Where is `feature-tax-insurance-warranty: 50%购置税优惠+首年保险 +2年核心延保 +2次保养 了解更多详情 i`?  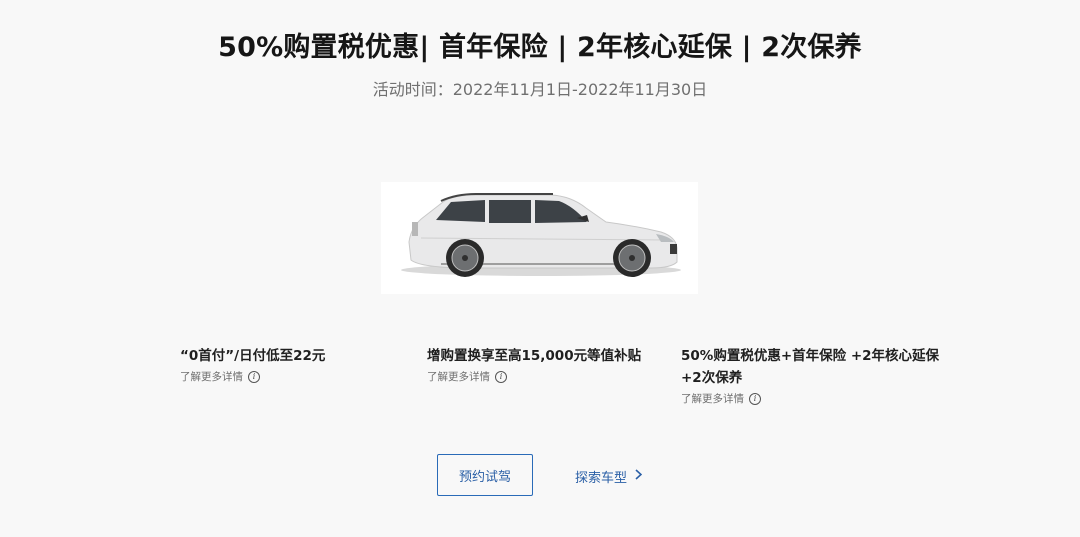 feature-tax-insurance-warranty: 50%购置税优惠+首年保险 +2年核心延保 +2次保养 了解更多详情 i is located at coordinates (816, 376).